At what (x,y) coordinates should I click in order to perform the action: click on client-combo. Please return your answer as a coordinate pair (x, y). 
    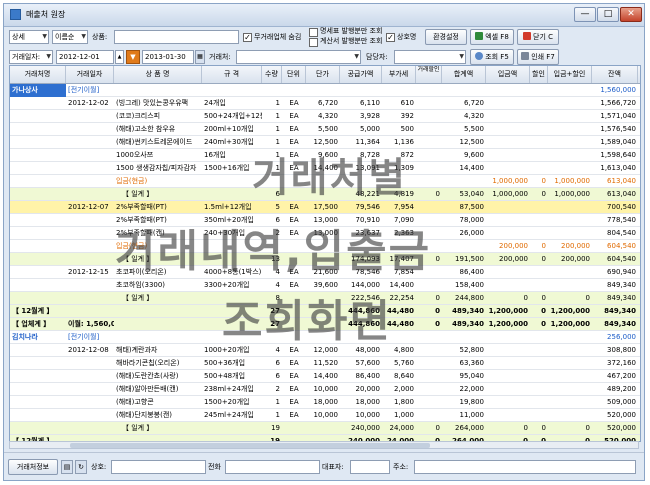
    Looking at the image, I should click on (298, 57).